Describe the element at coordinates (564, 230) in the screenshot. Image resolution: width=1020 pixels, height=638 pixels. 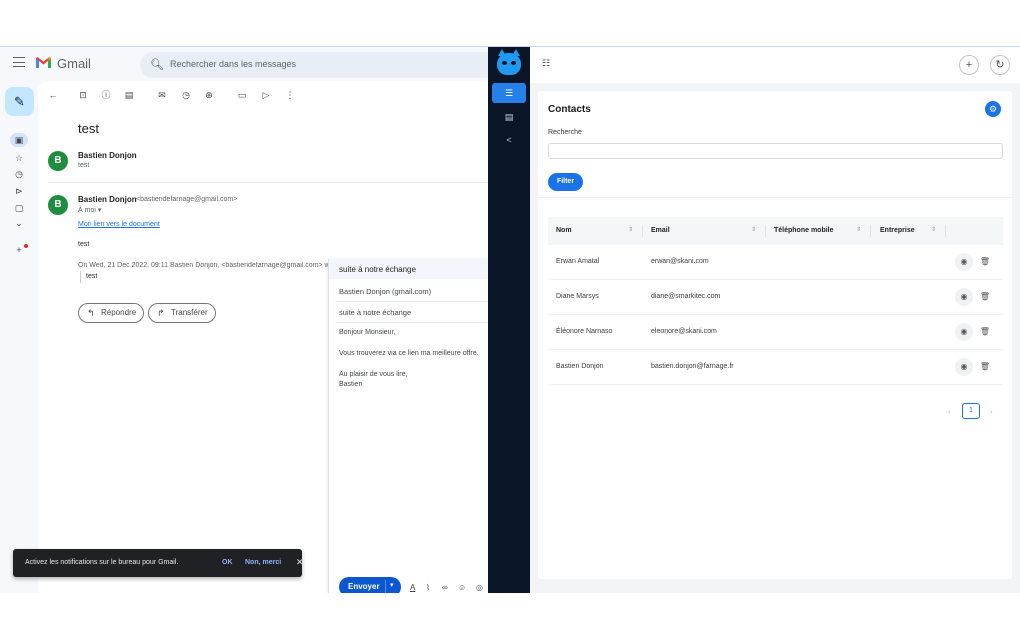
I see `column-header-name: Nom` at that location.